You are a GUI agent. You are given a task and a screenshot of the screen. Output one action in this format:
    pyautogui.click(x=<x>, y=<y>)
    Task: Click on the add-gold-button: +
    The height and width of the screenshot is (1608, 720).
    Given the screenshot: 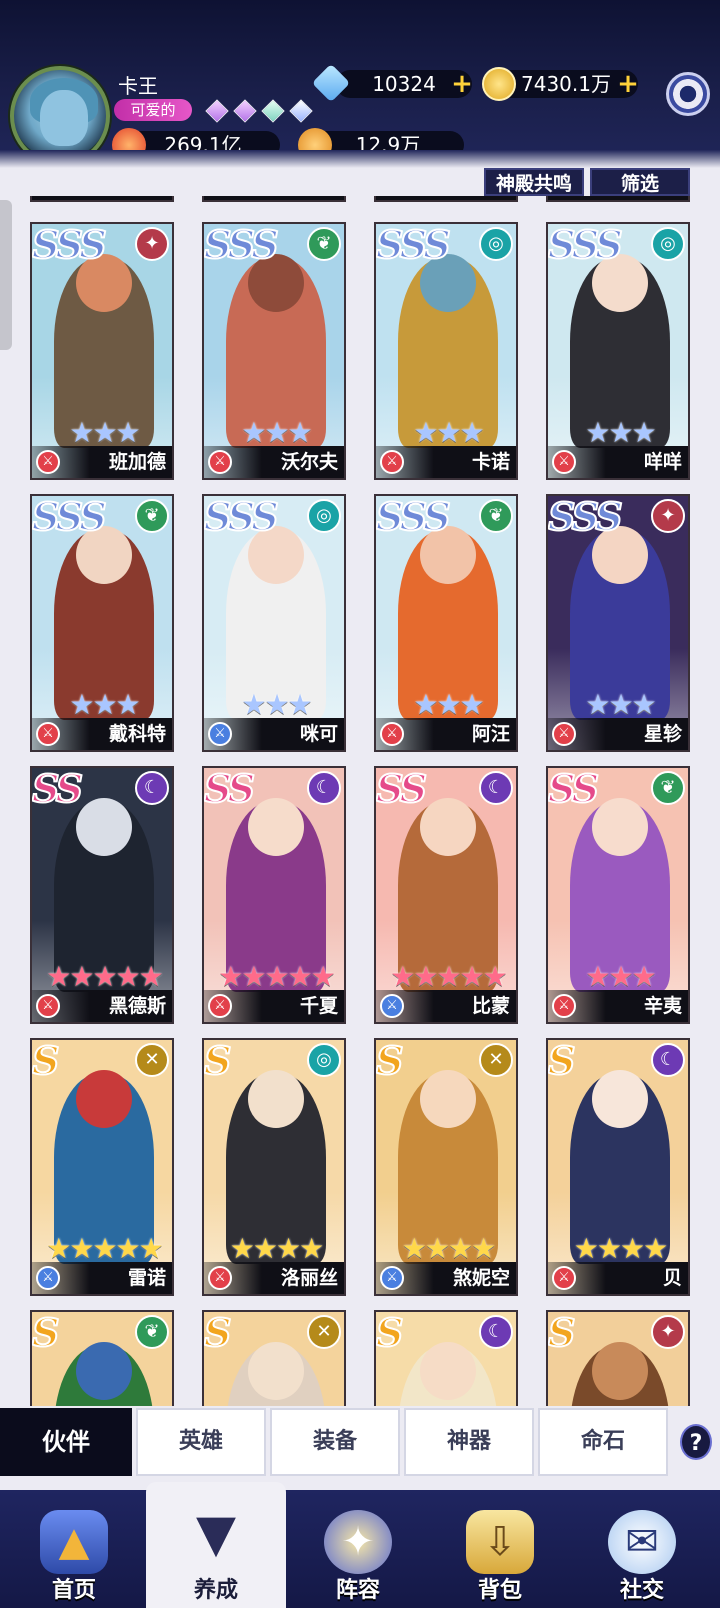 What is the action you would take?
    pyautogui.click(x=628, y=84)
    